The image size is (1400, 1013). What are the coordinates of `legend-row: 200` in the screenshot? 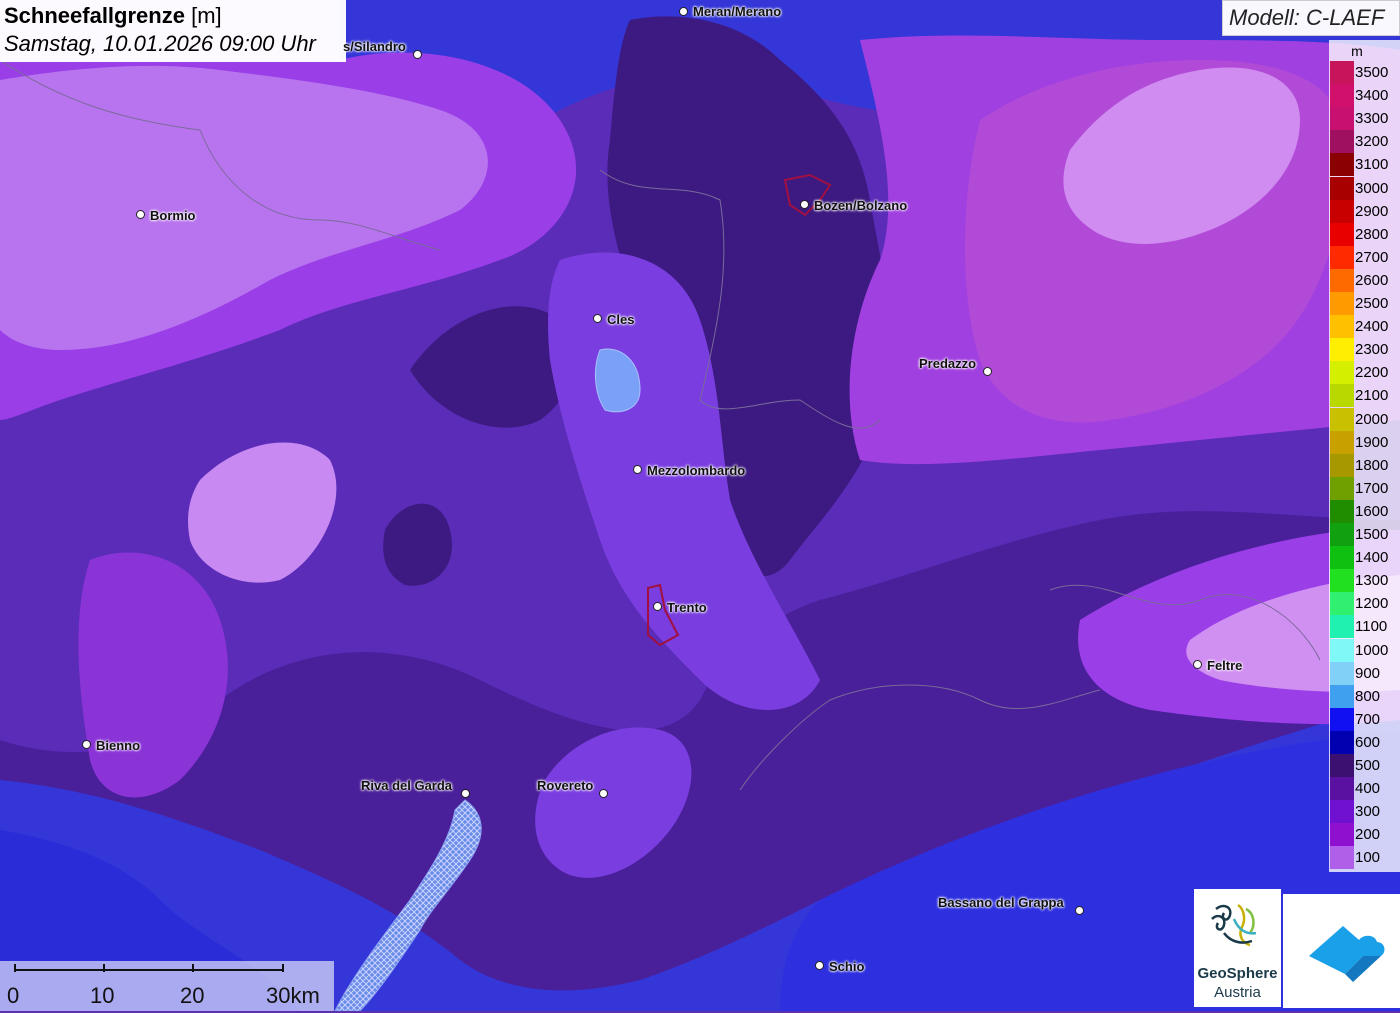 It's located at (1364, 835).